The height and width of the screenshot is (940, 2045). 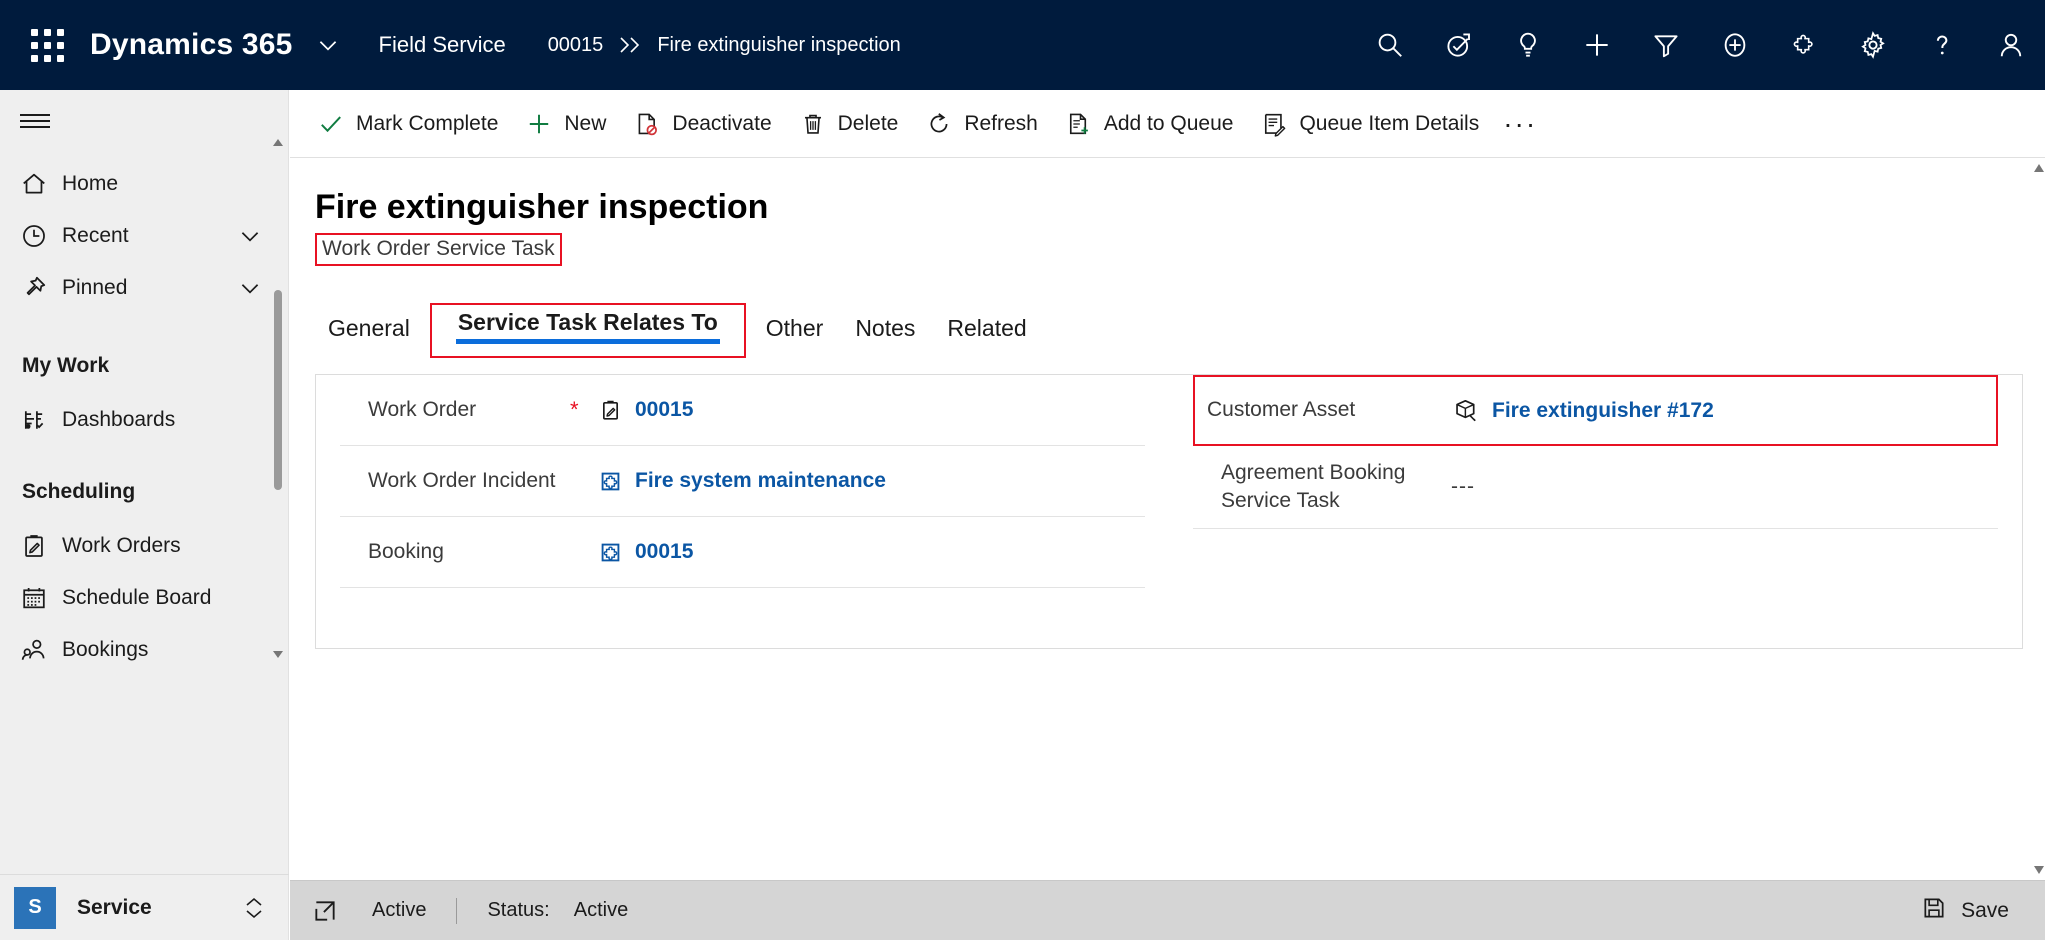 I want to click on status-divider, so click(x=457, y=910).